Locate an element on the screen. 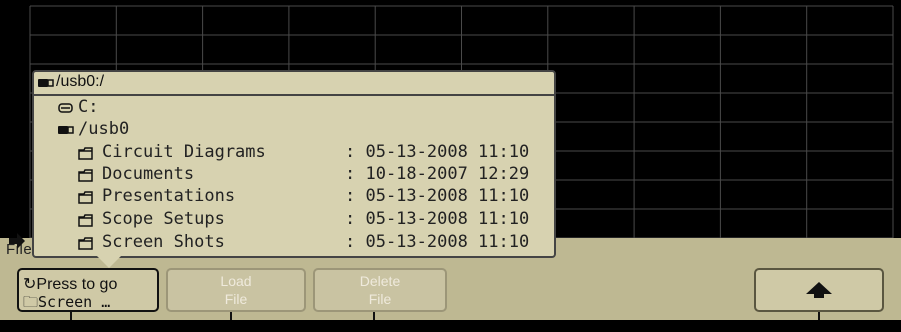 This screenshot has height=332, width=901. drive-item-usb0: /usb0 is located at coordinates (81, 130).